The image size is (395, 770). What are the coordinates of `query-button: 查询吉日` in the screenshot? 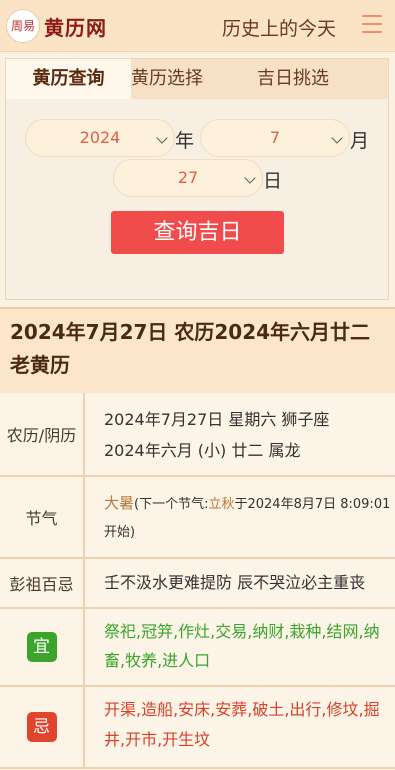 It's located at (197, 232).